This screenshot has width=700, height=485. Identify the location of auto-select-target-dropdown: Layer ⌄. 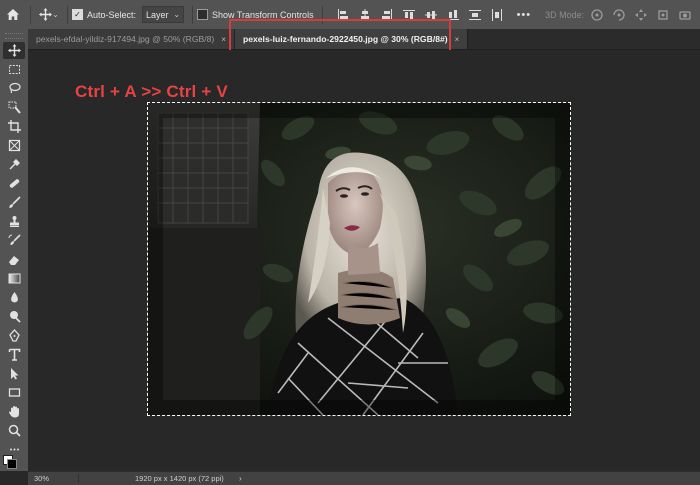
(163, 14).